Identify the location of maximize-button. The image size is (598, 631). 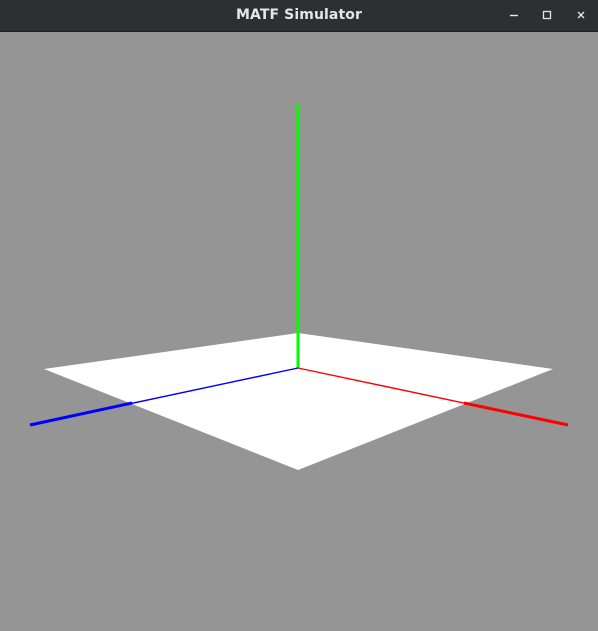
(547, 15).